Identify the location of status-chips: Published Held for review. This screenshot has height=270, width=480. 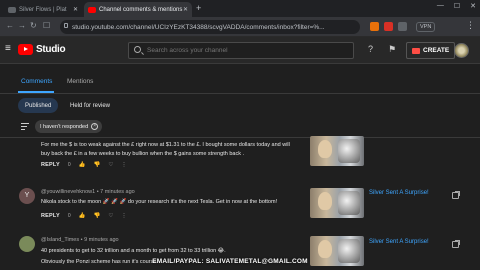
(240, 105).